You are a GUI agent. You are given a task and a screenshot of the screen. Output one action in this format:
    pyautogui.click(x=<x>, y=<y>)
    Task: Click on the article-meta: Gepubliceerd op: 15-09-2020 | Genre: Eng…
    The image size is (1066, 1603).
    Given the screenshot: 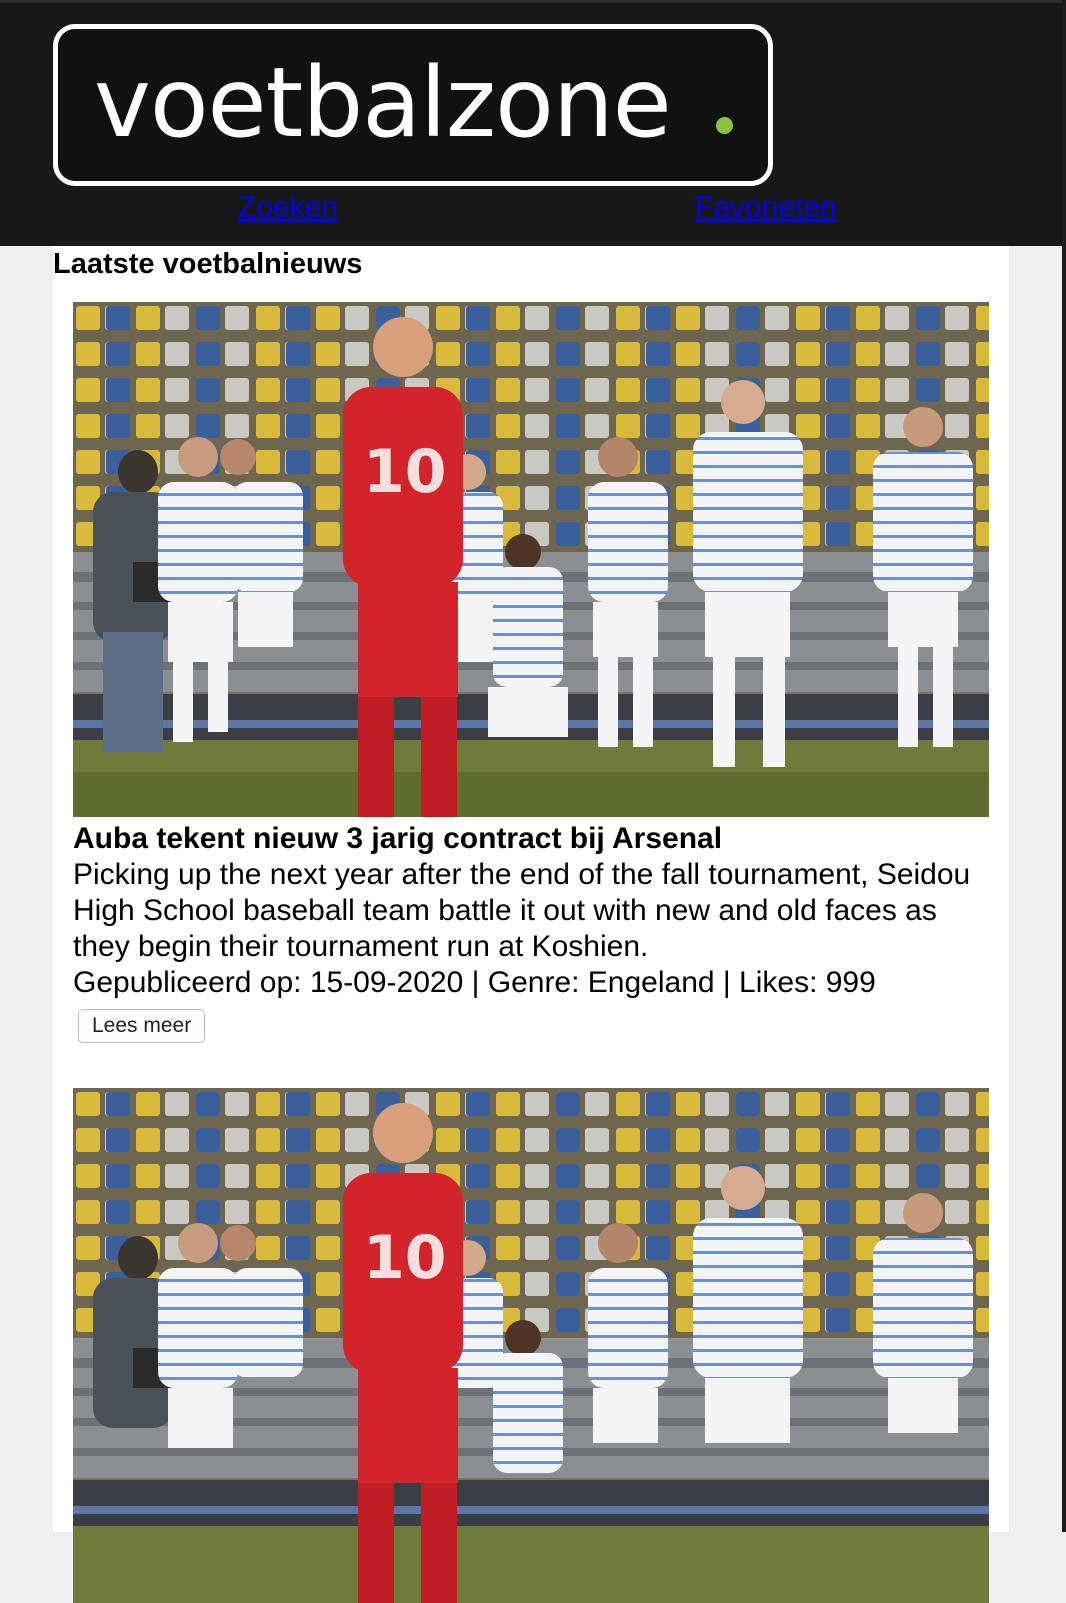 What is the action you would take?
    pyautogui.click(x=474, y=982)
    